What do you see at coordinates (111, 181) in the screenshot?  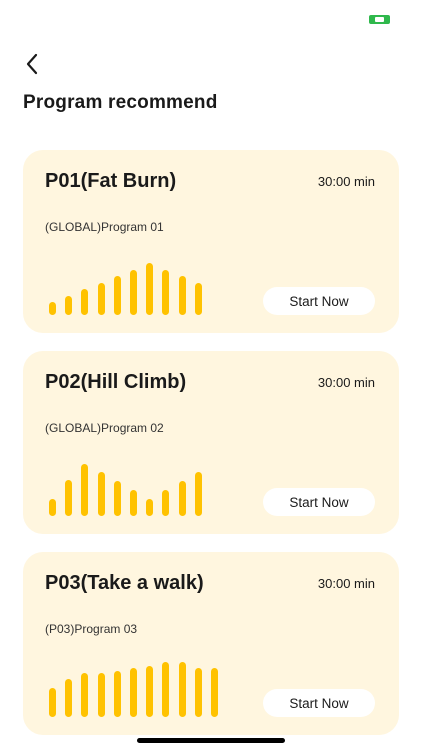 I see `program-title: P01(Fat Burn)` at bounding box center [111, 181].